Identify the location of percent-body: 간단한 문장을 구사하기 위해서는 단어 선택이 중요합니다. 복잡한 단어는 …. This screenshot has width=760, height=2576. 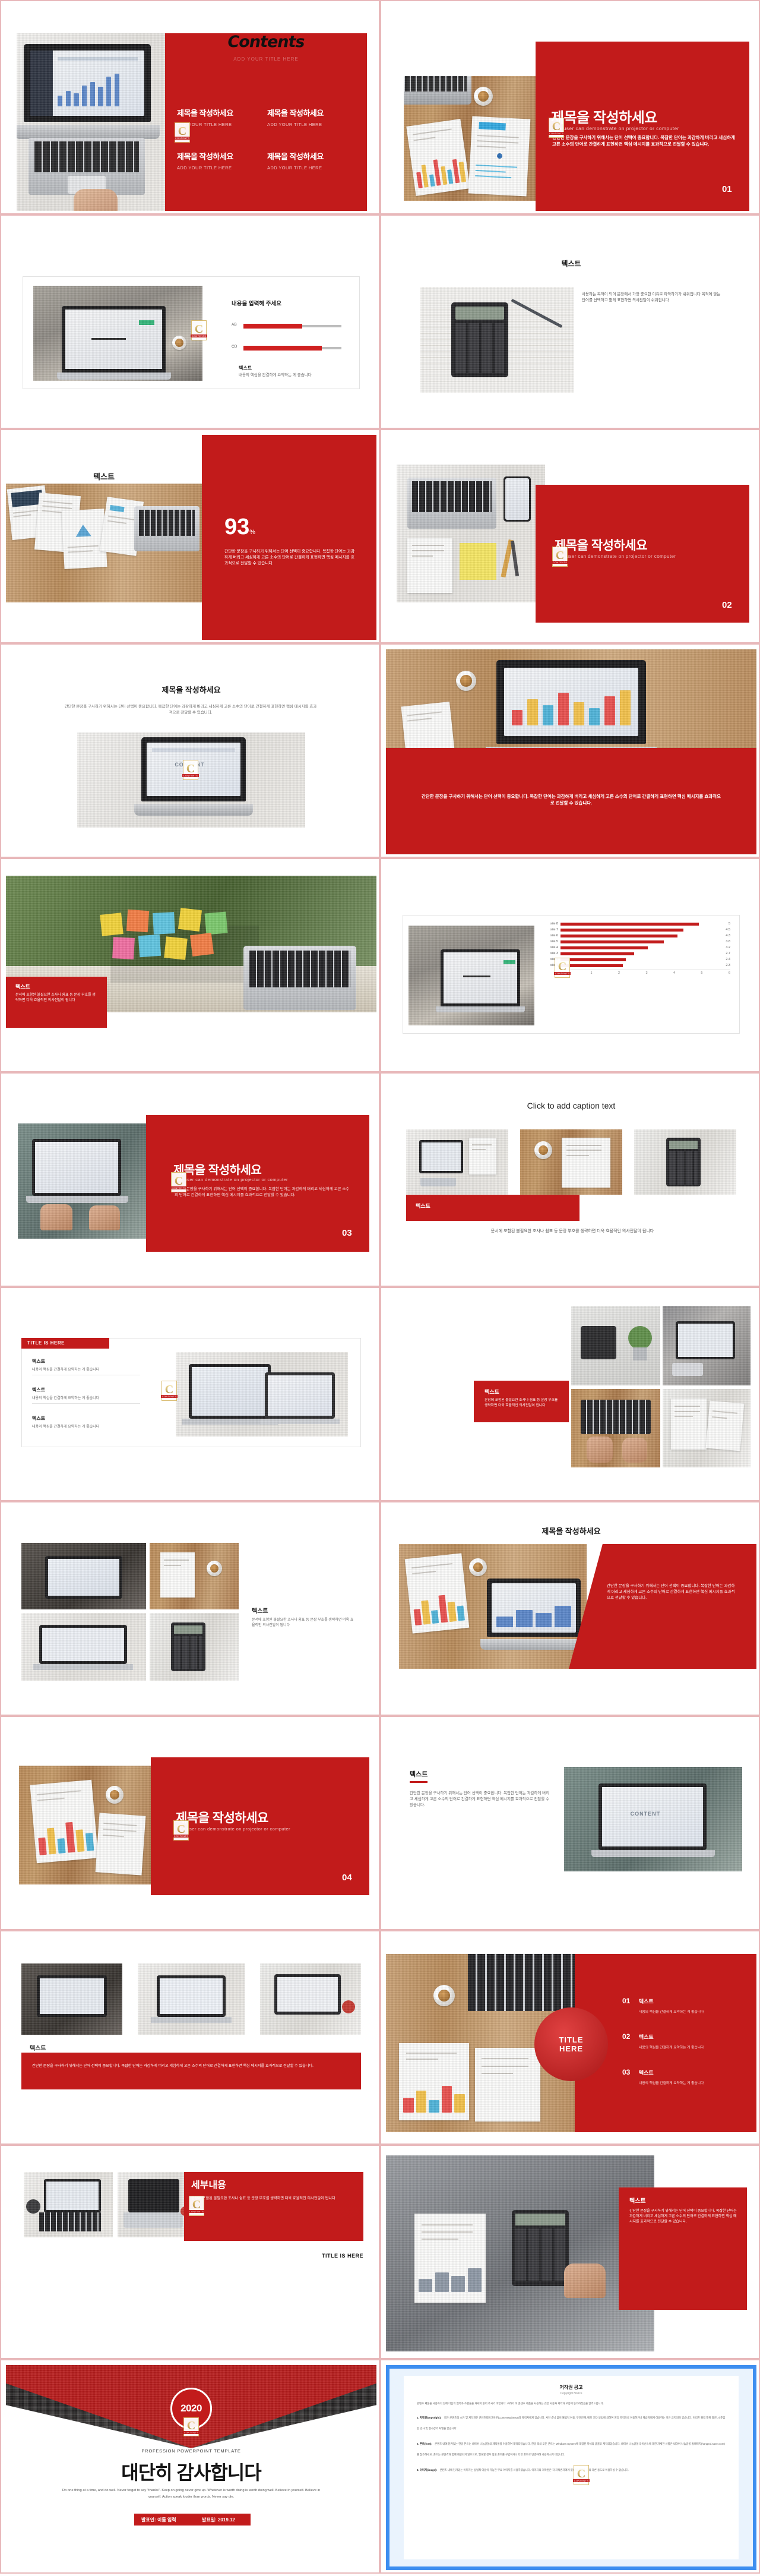
(289, 558).